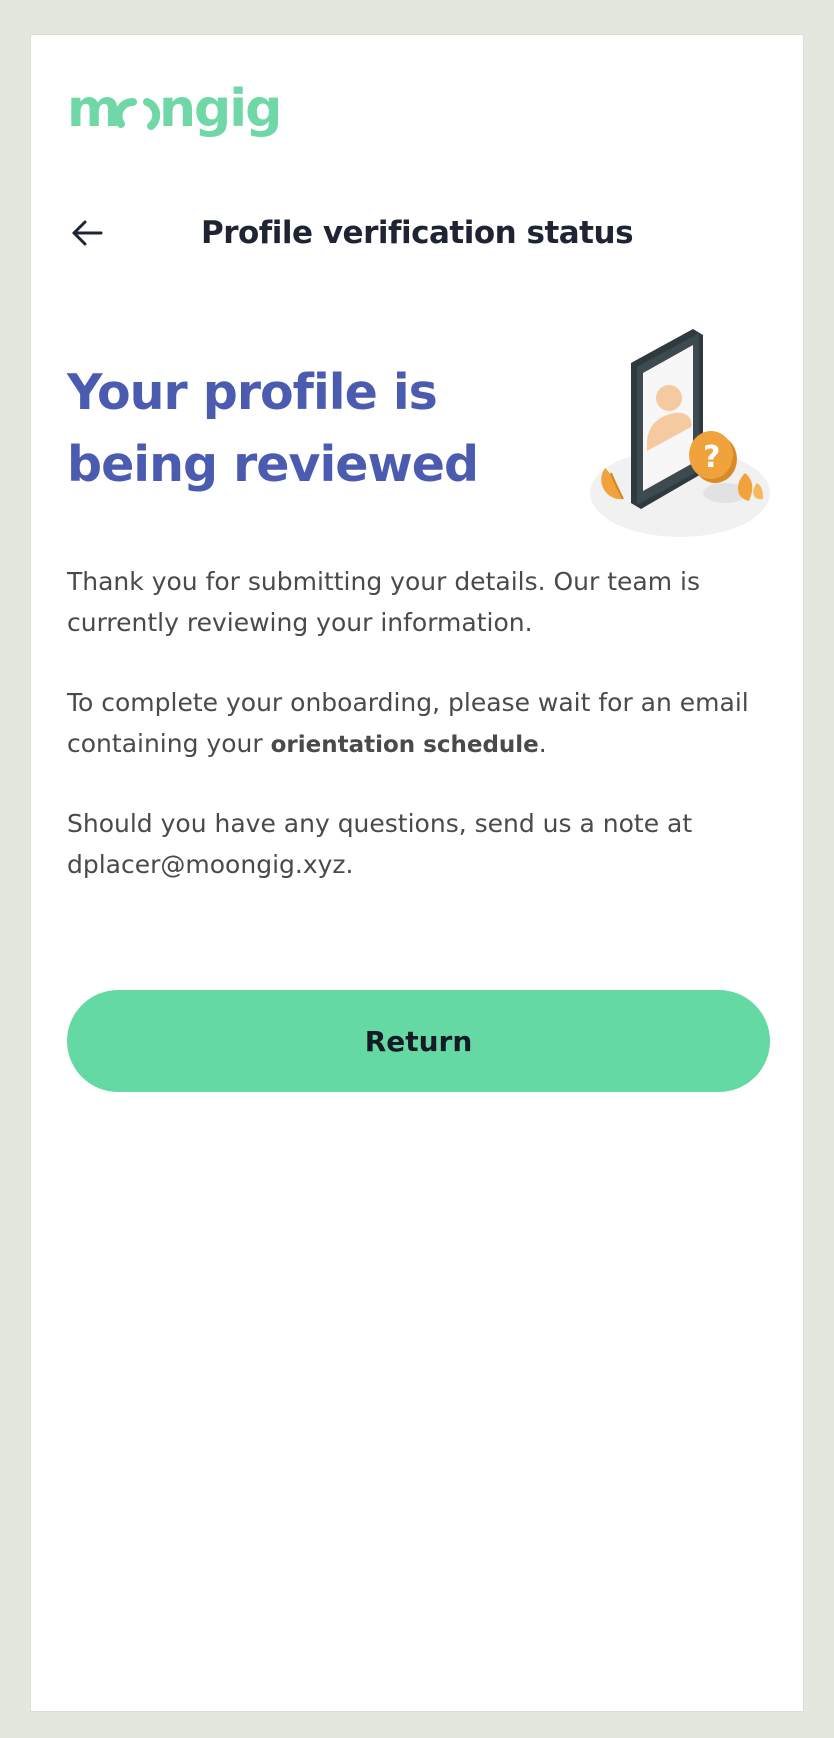 The height and width of the screenshot is (1738, 834). What do you see at coordinates (93, 109) in the screenshot?
I see `svg-text: m` at bounding box center [93, 109].